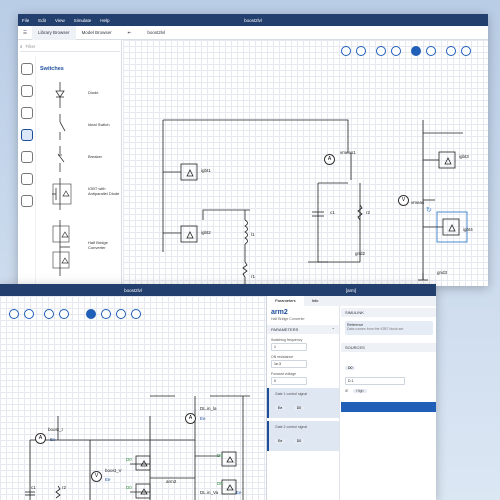 This screenshot has width=500, height=500. Describe the element at coordinates (218, 290) in the screenshot. I see `front-title-bar: boost2lvl [arm]` at that location.